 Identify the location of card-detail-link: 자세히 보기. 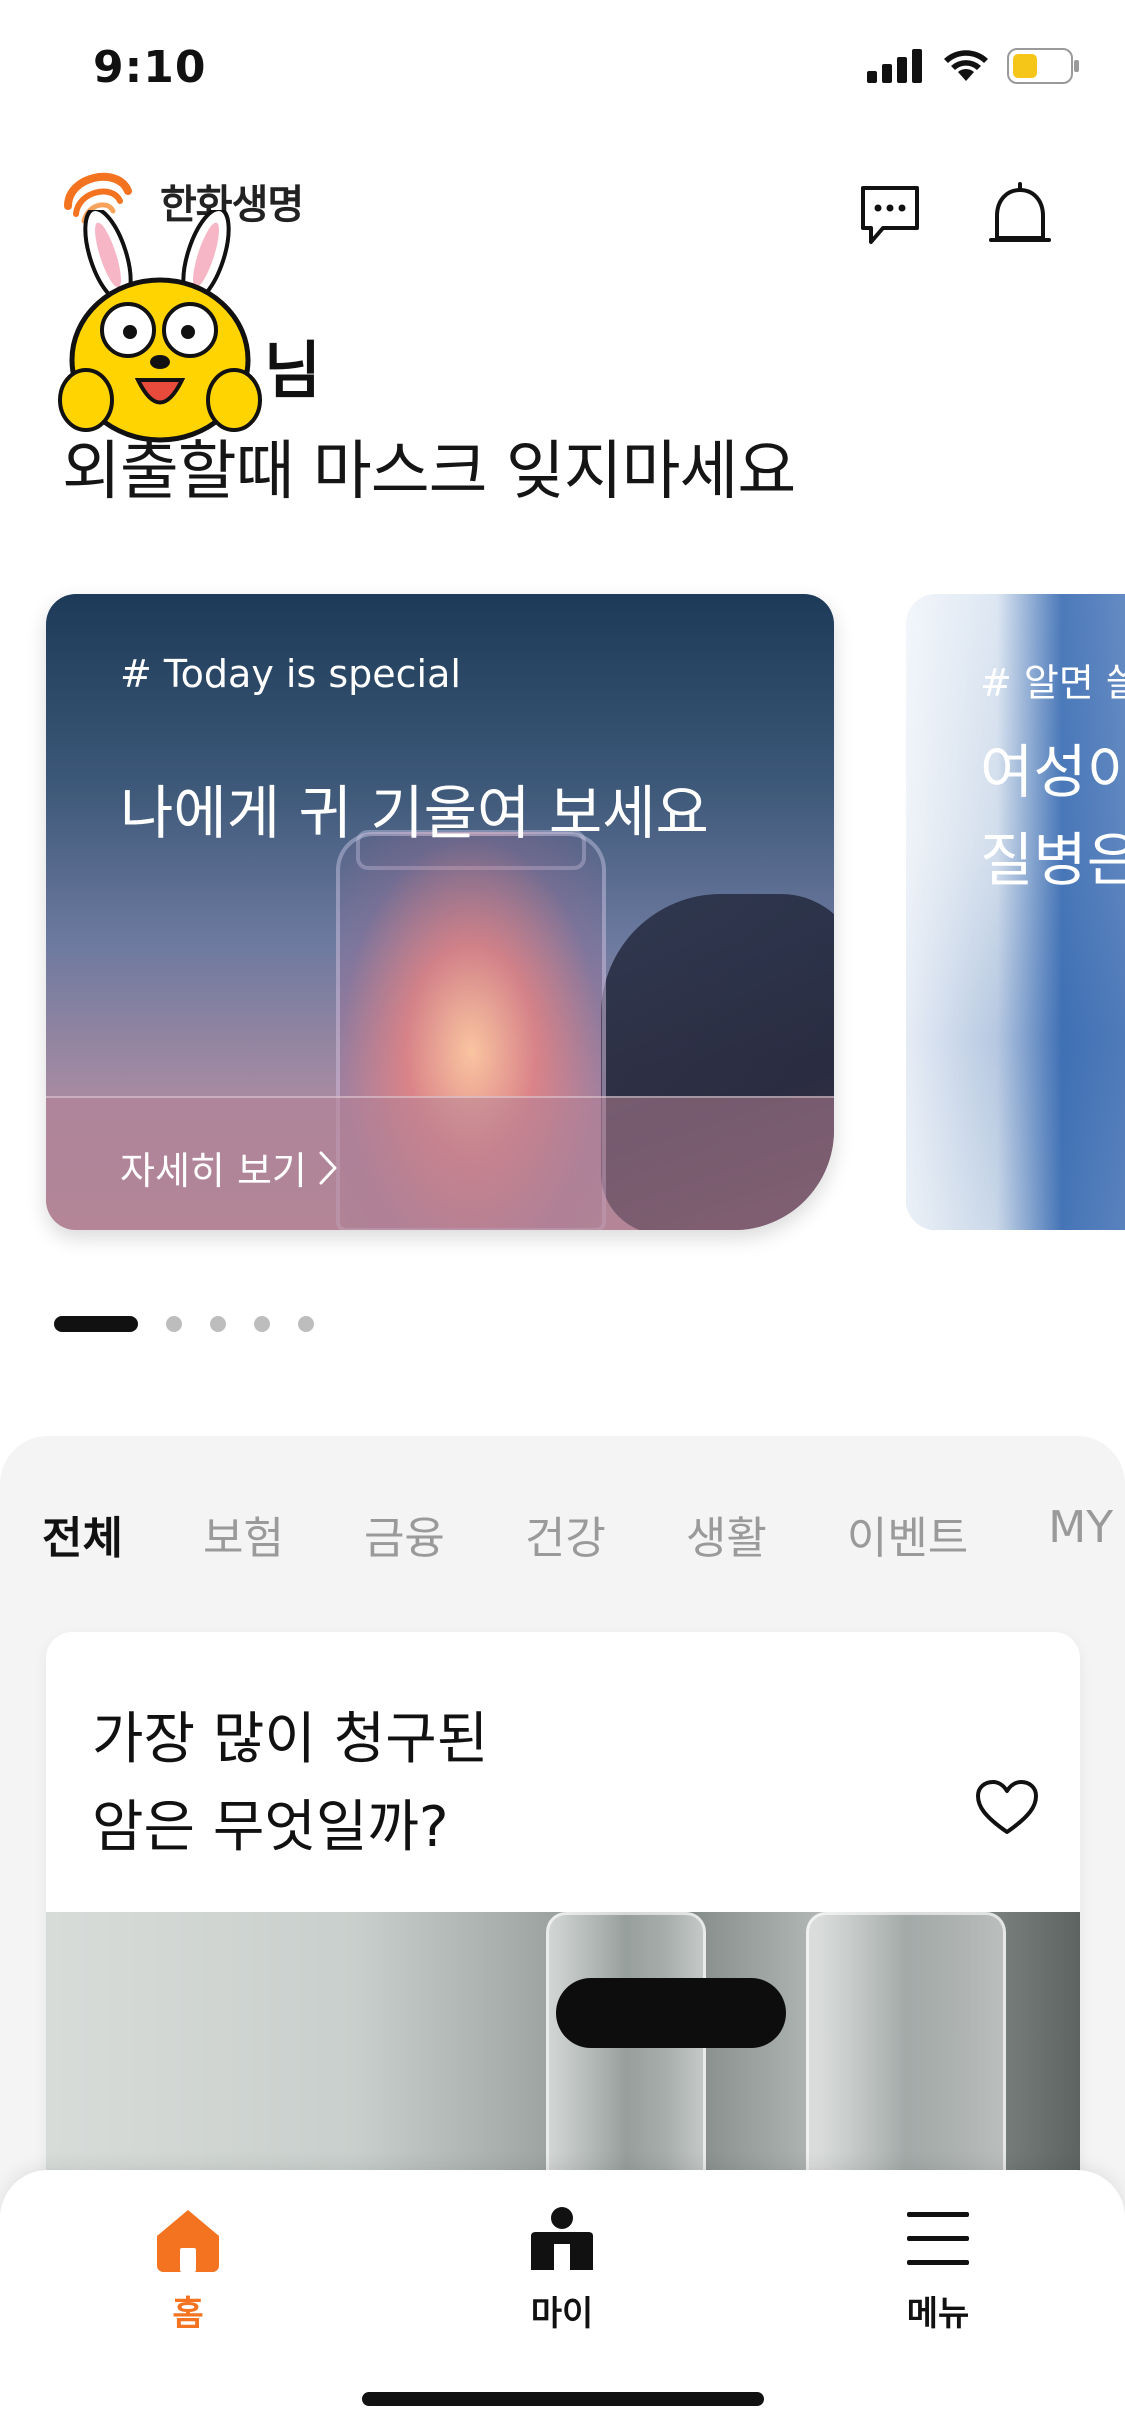
(229, 1167).